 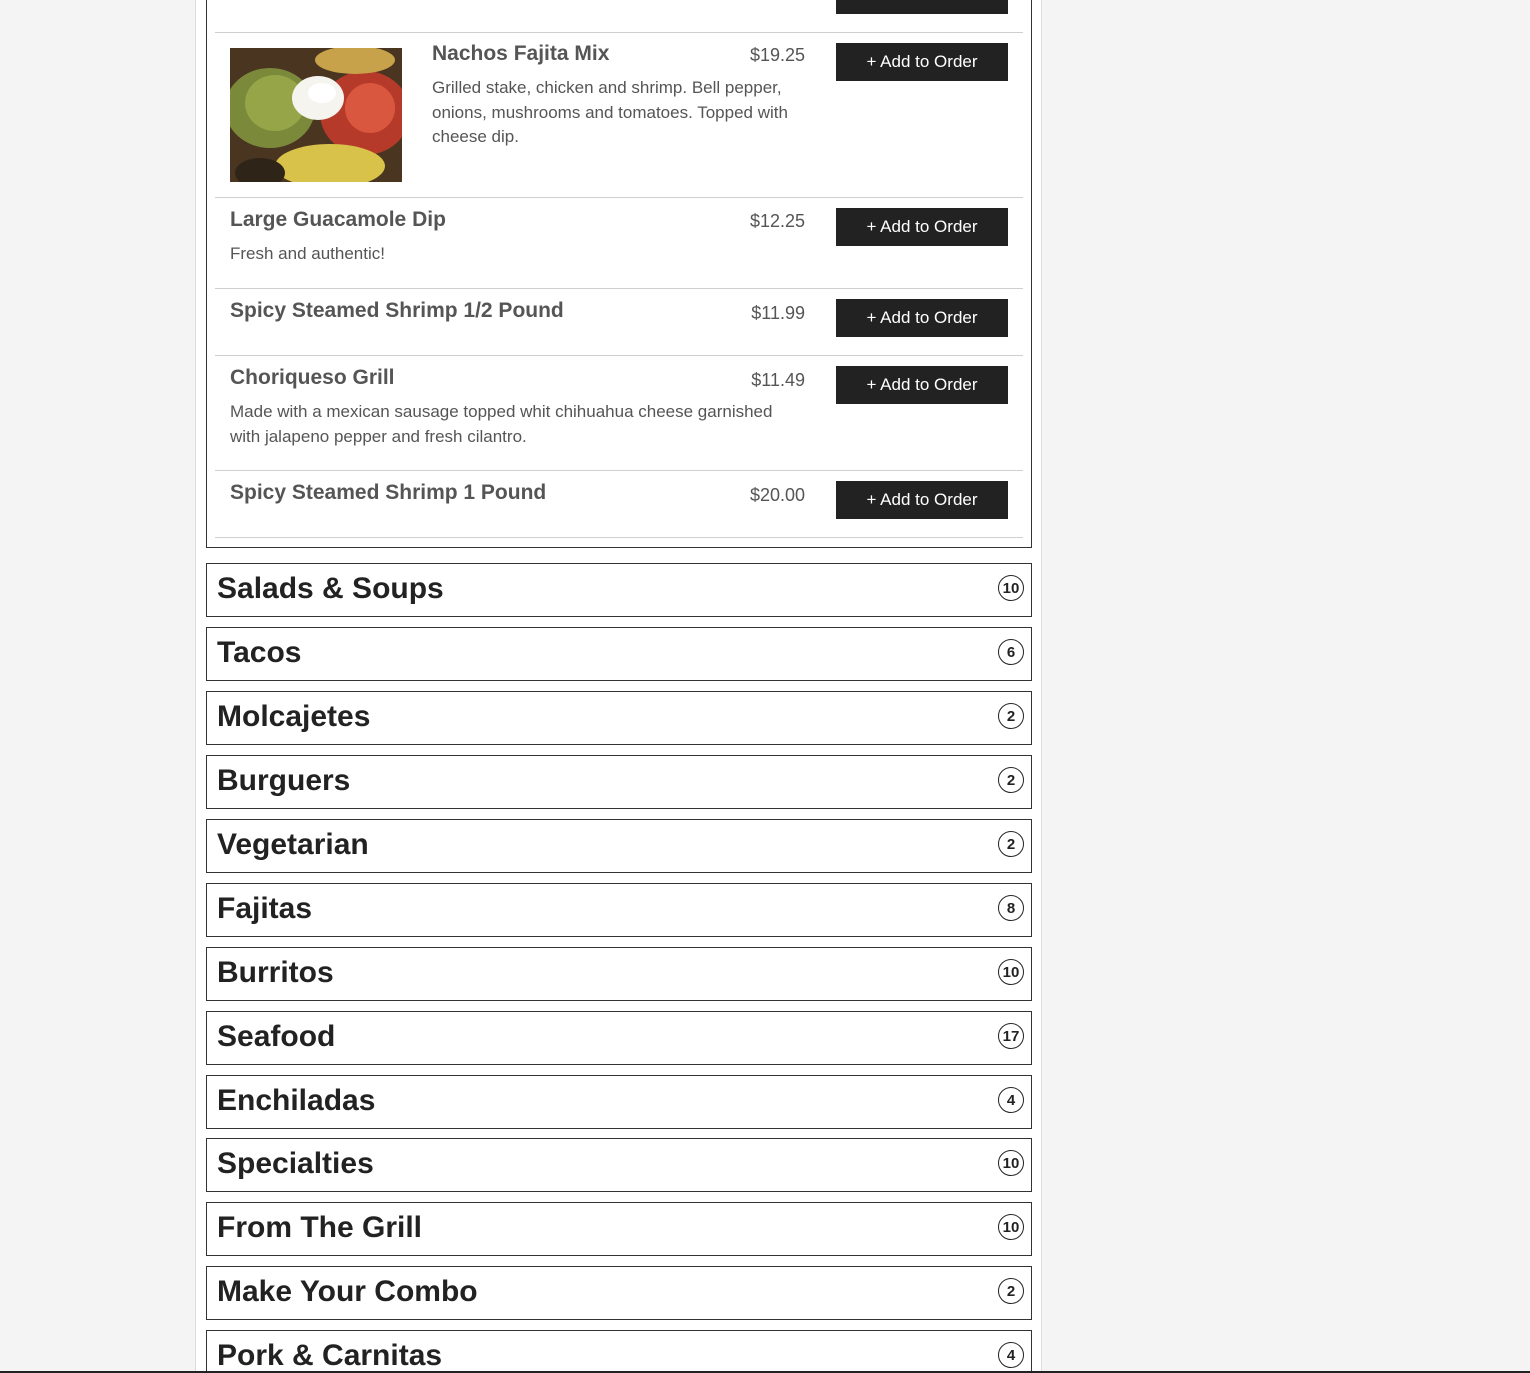 What do you see at coordinates (295, 1163) in the screenshot?
I see `category-title: Specialties` at bounding box center [295, 1163].